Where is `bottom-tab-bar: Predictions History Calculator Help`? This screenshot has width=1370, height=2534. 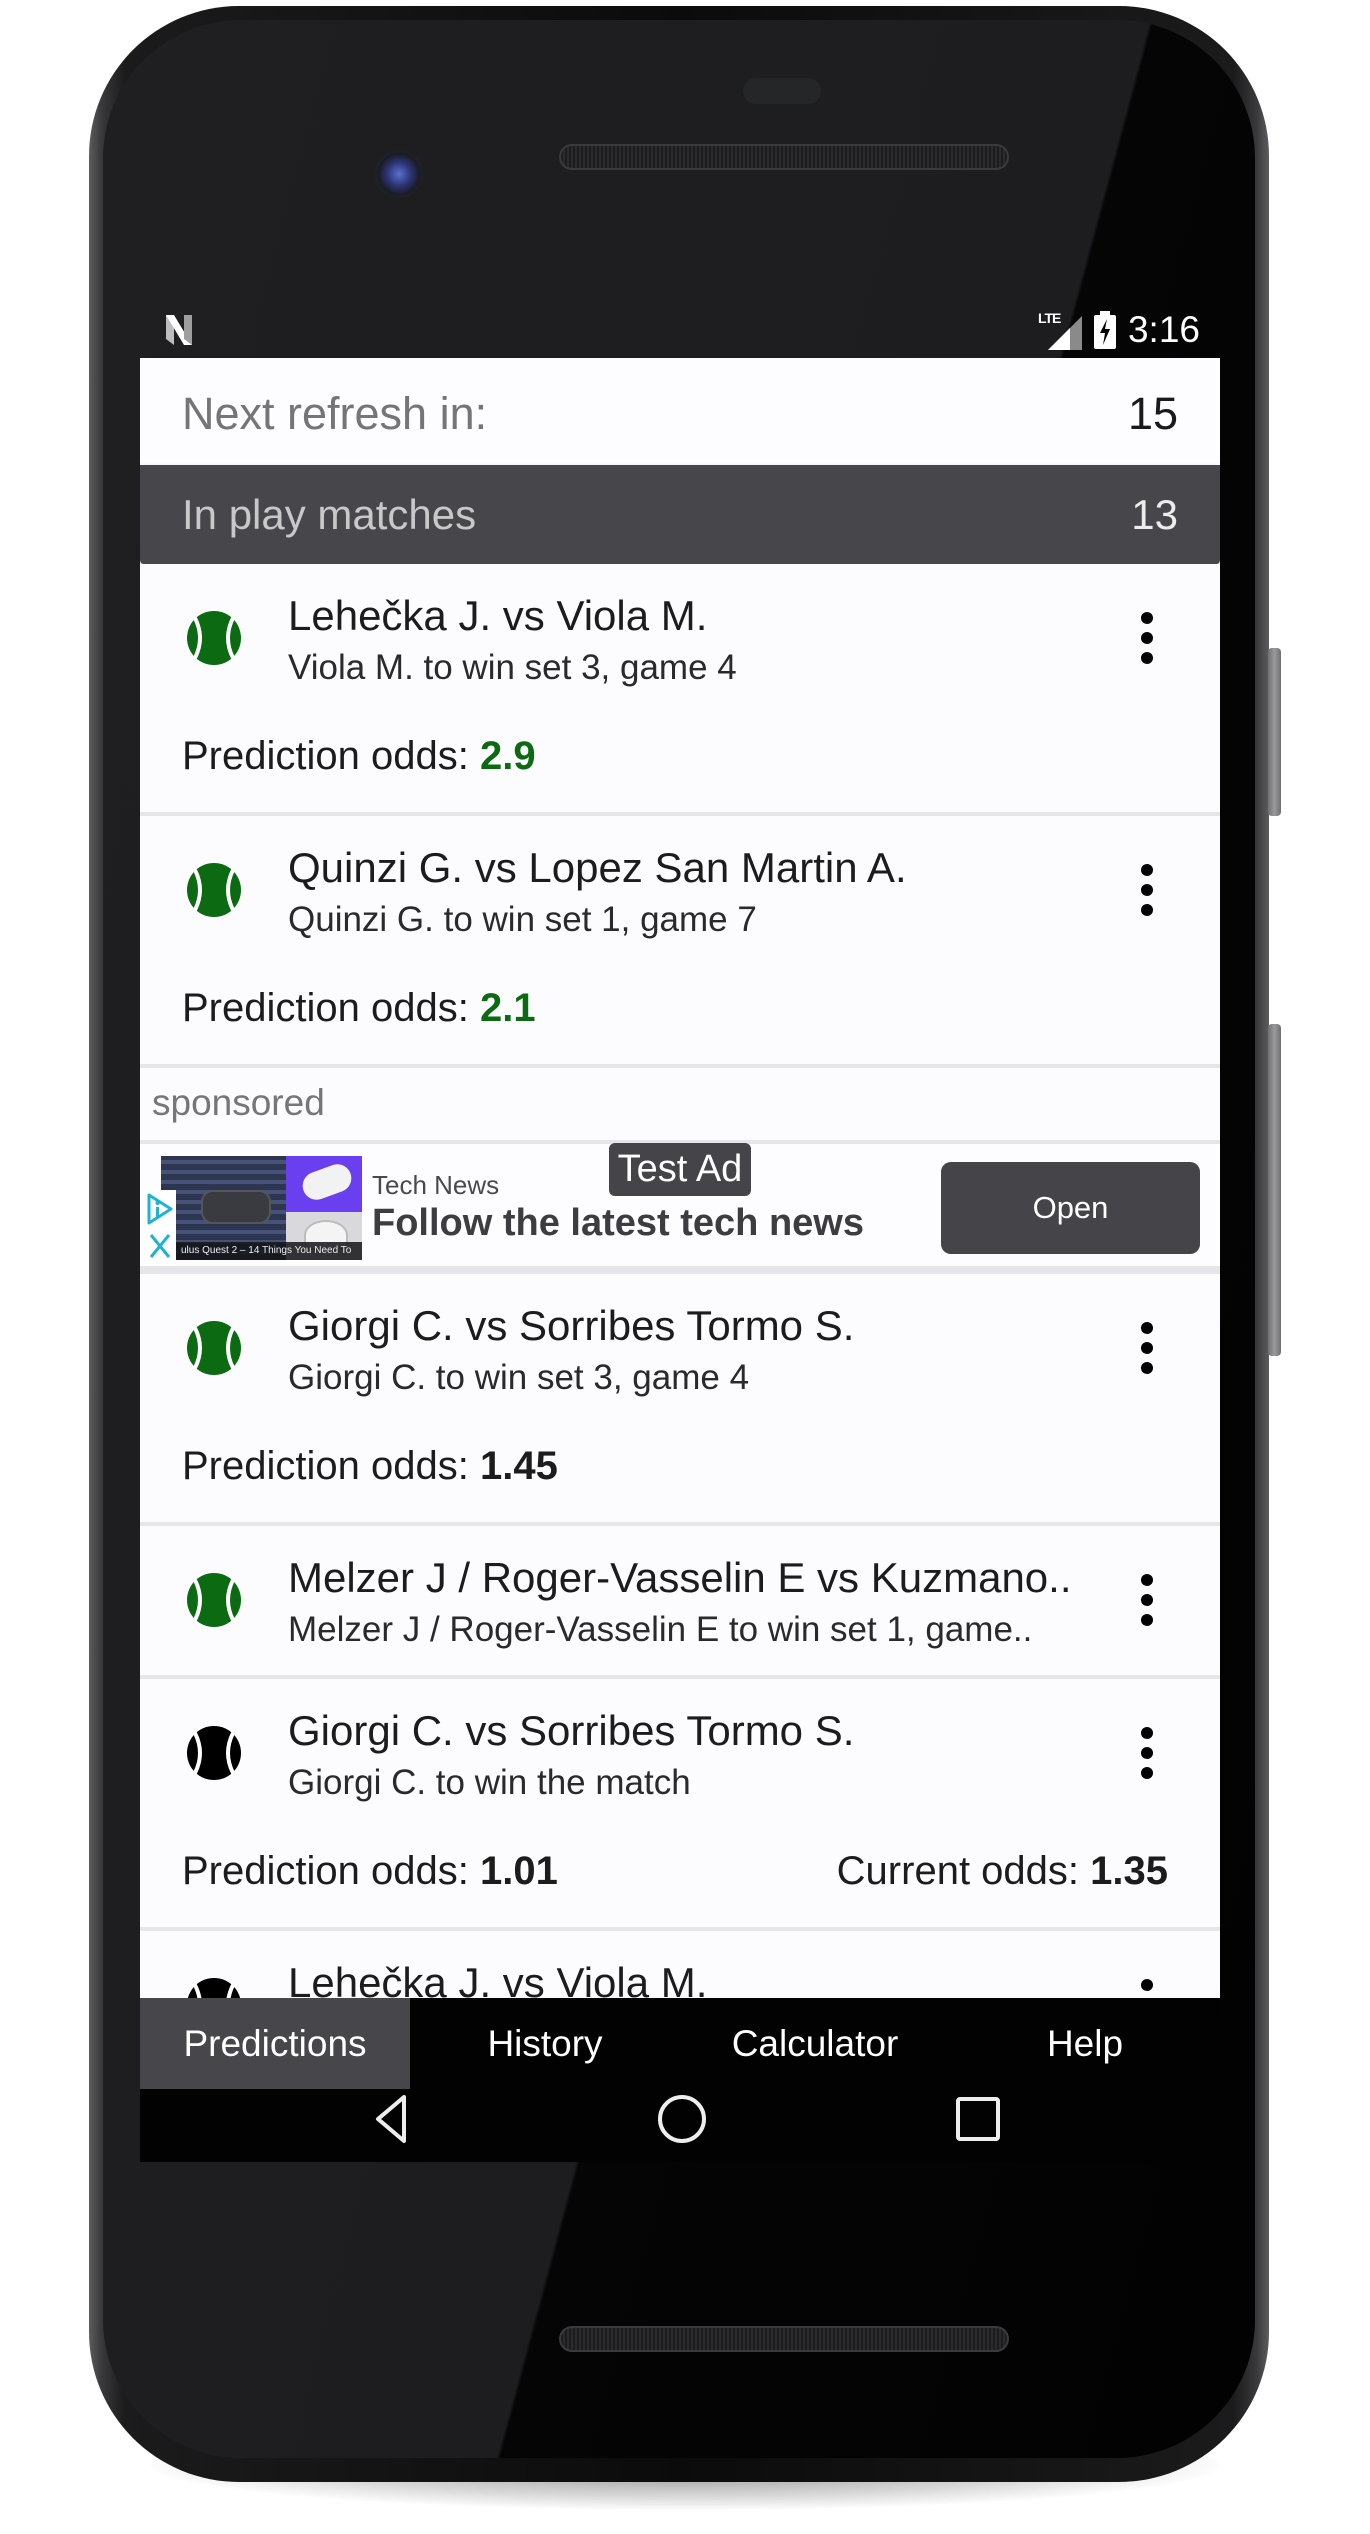 bottom-tab-bar: Predictions History Calculator Help is located at coordinates (680, 2043).